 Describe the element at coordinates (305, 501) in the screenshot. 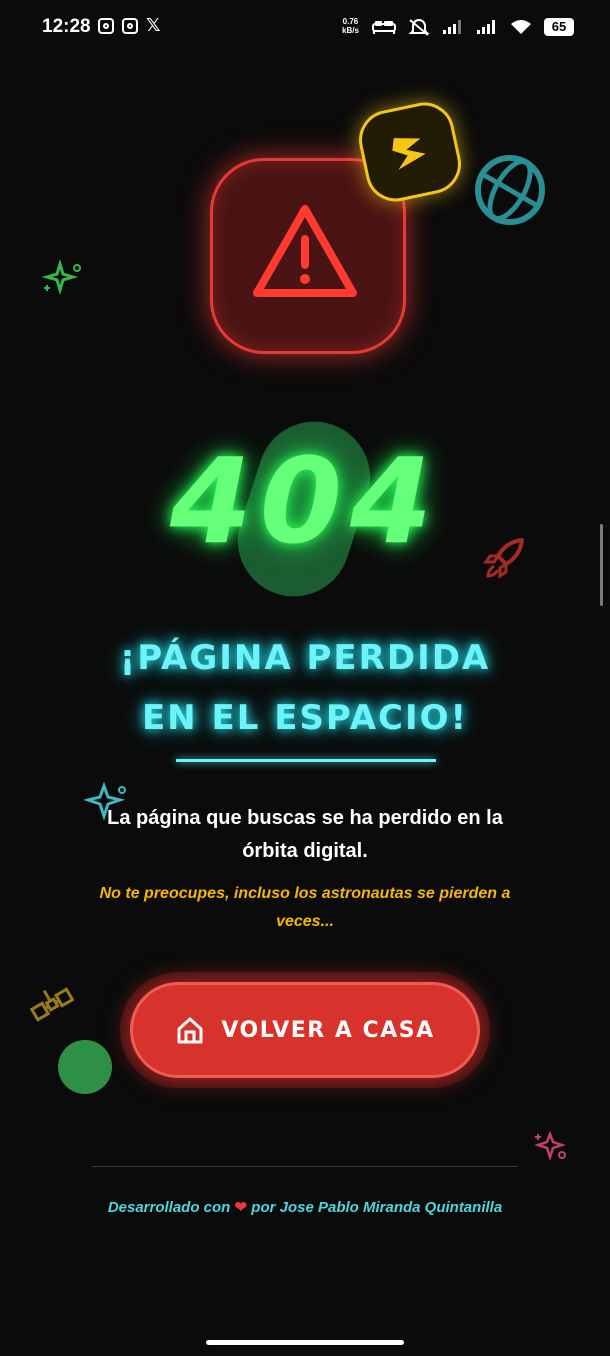

I see `error-code: 404` at that location.